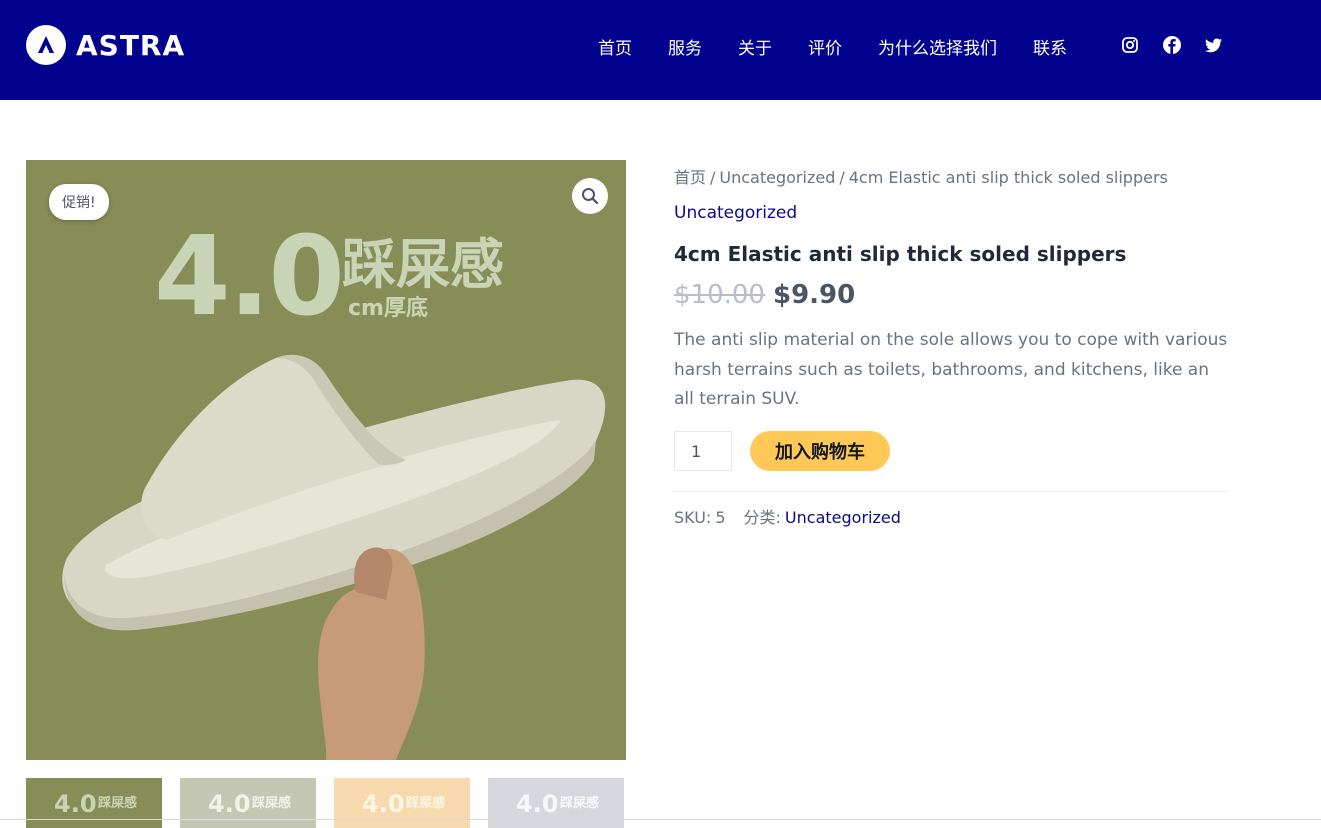 The image size is (1321, 828). What do you see at coordinates (951, 491) in the screenshot?
I see `divider` at bounding box center [951, 491].